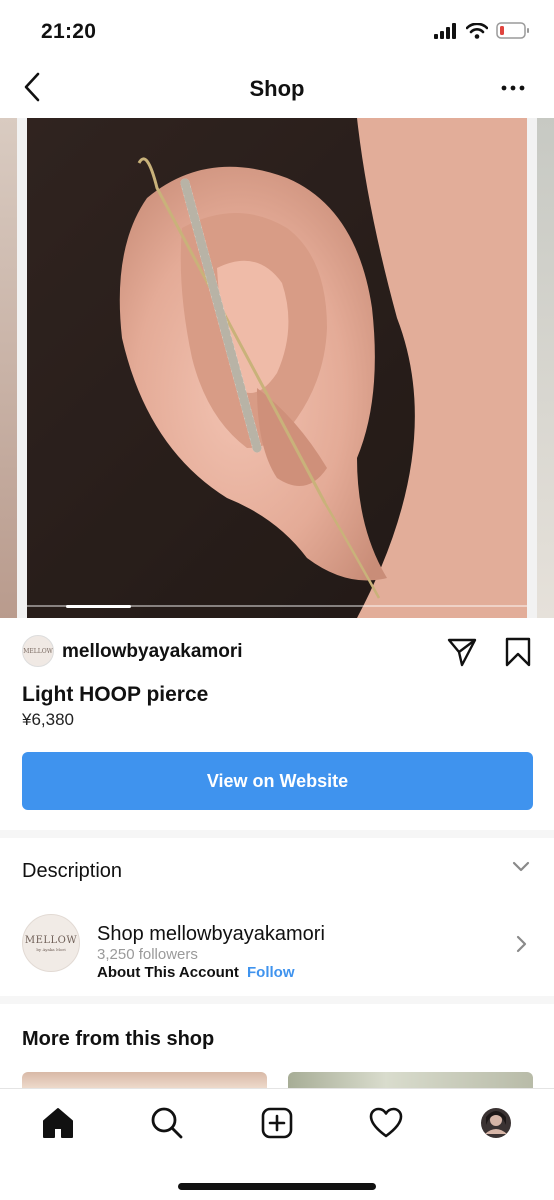 This screenshot has width=554, height=1200. Describe the element at coordinates (277, 1144) in the screenshot. I see `tab-bar` at that location.